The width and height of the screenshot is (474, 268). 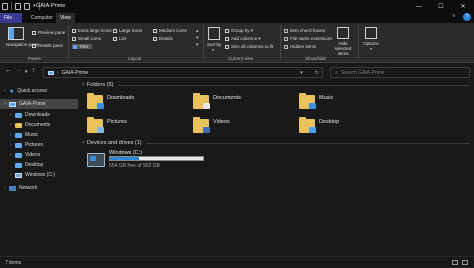 I want to click on folders-section-header: ˅ Folders (6), so click(x=276, y=85).